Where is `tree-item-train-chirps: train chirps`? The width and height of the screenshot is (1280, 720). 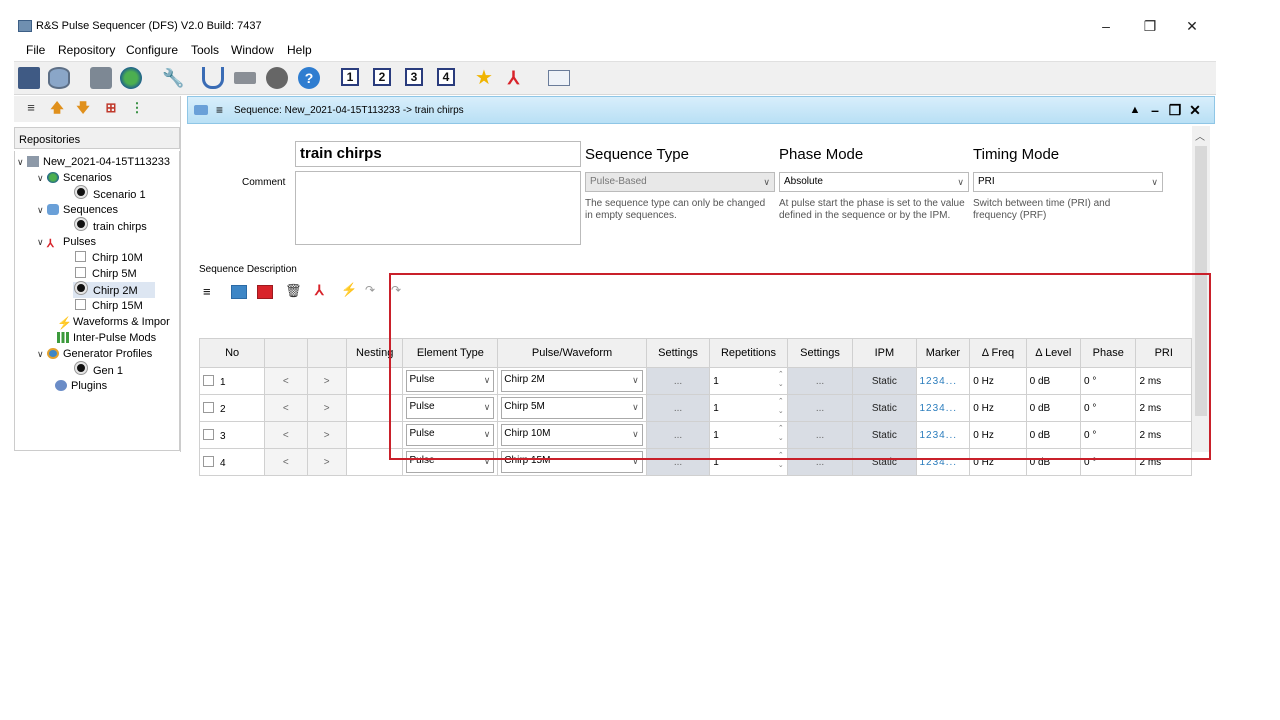 tree-item-train-chirps: train chirps is located at coordinates (111, 226).